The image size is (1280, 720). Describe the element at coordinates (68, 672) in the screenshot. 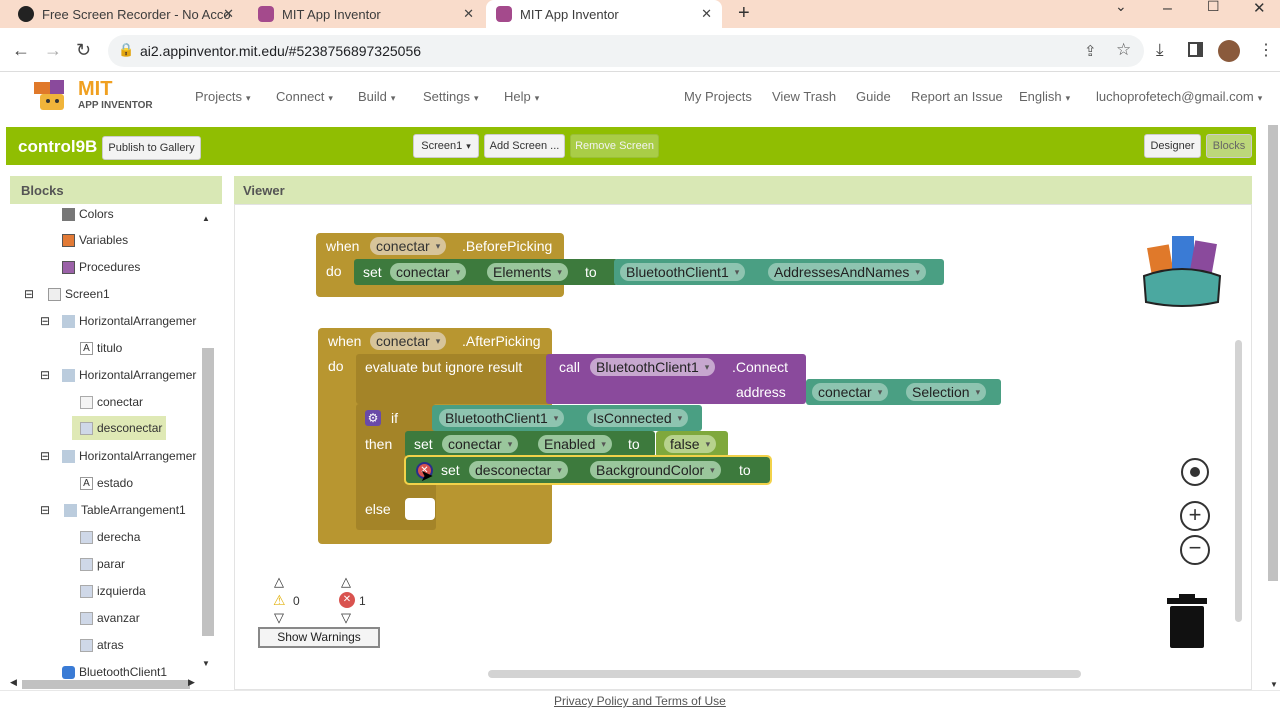

I see `bluetooth-icon` at that location.